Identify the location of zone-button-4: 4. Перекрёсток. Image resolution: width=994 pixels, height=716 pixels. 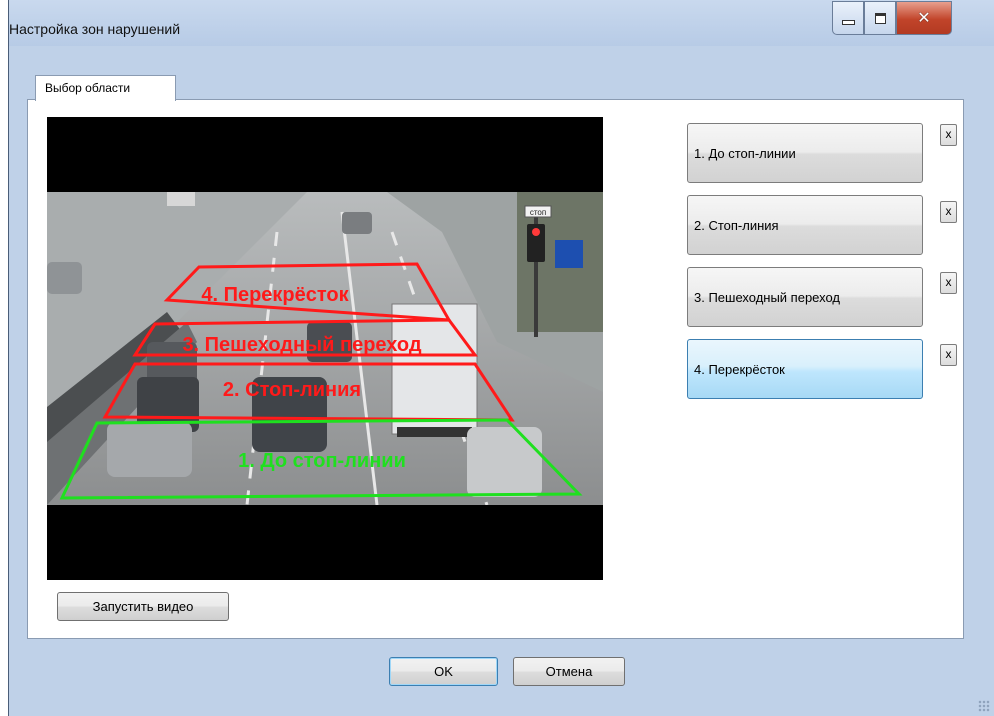
(805, 369).